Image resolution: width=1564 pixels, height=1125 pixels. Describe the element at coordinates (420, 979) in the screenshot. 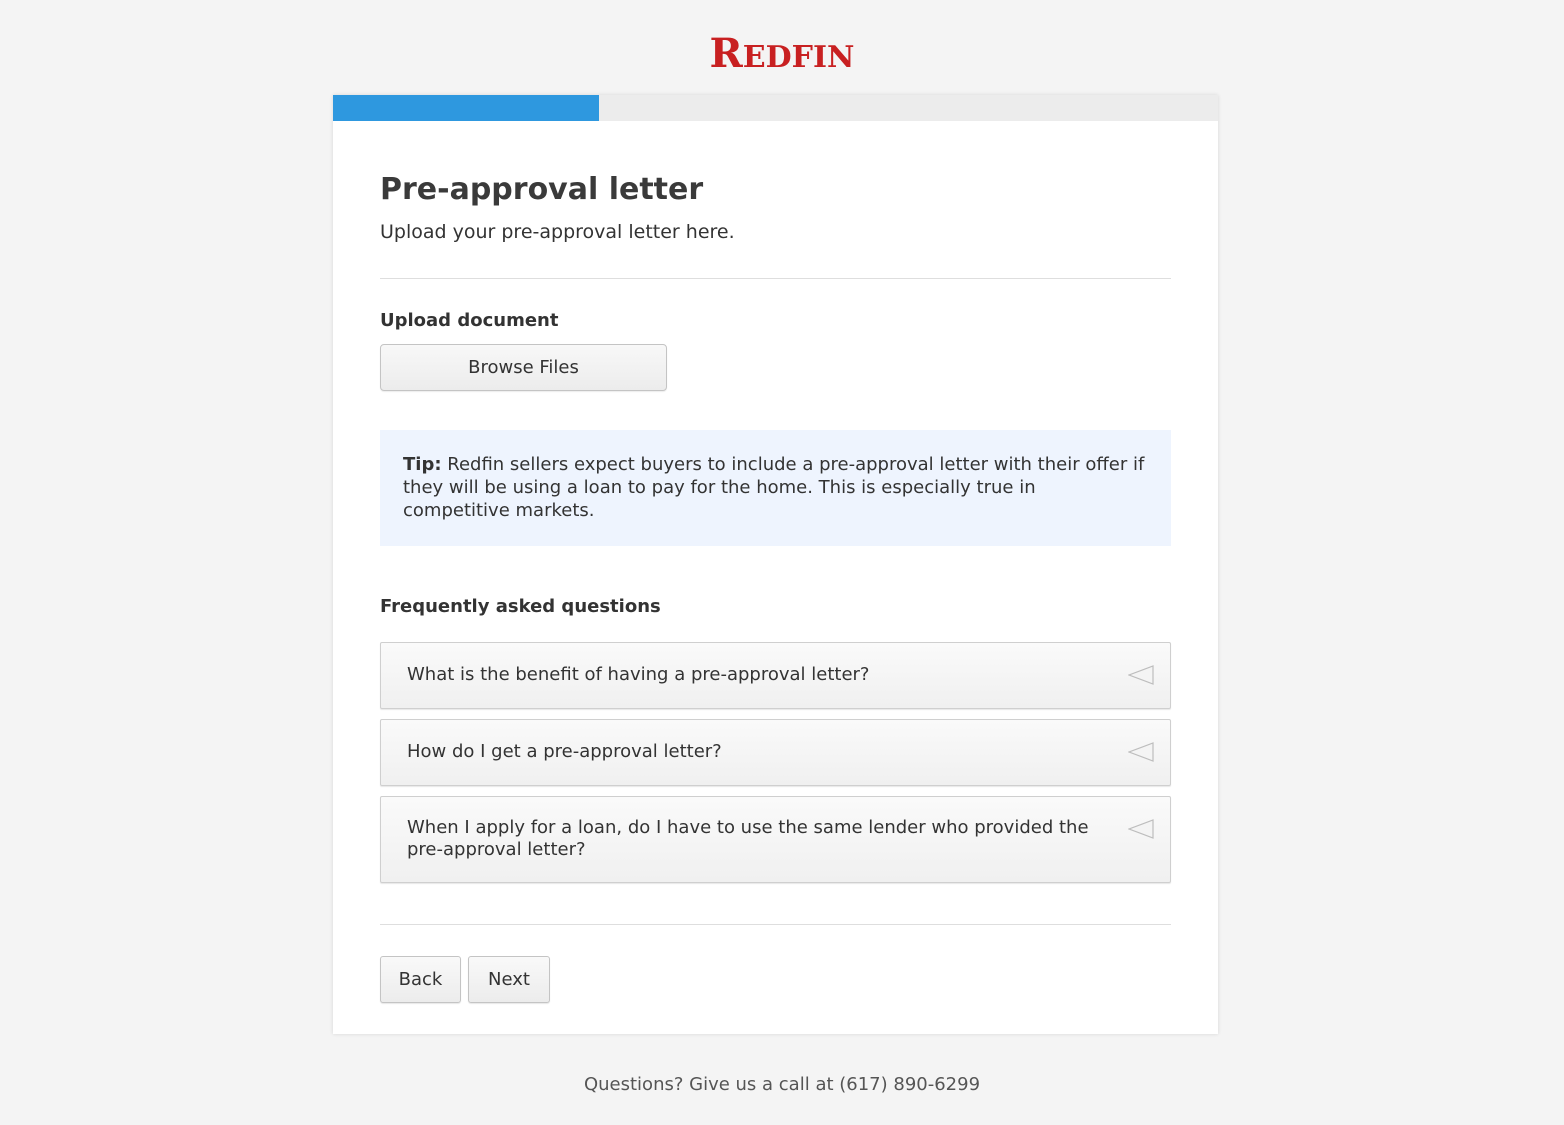

I see `back-button: Back` at that location.